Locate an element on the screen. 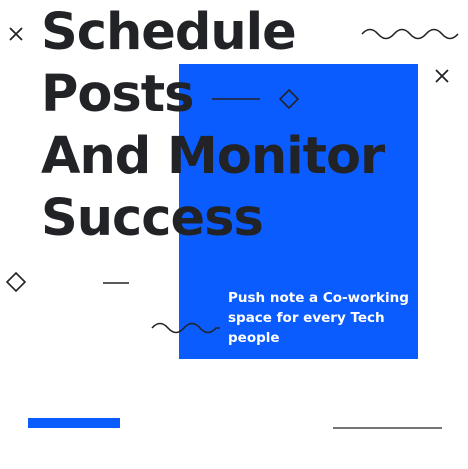 Image resolution: width=468 pixels, height=469 pixels. headline-line: Success is located at coordinates (152, 218).